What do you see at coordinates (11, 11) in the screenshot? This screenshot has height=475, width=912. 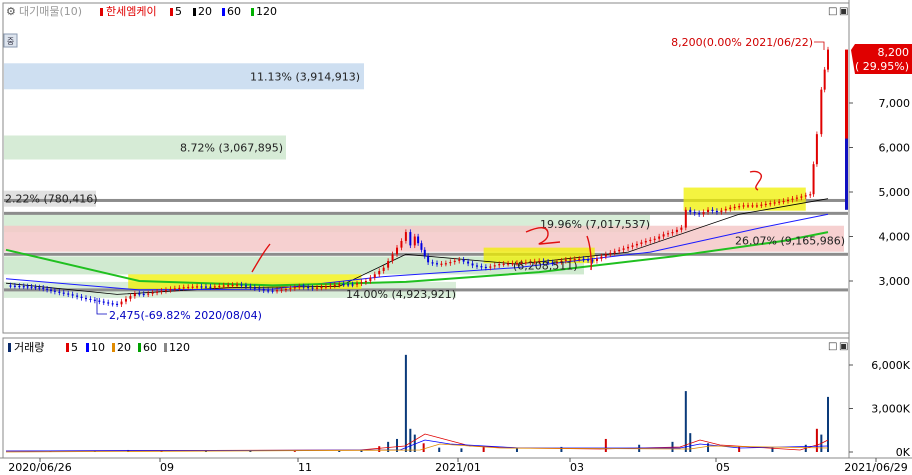 I see `settings-icon: ⚙` at bounding box center [11, 11].